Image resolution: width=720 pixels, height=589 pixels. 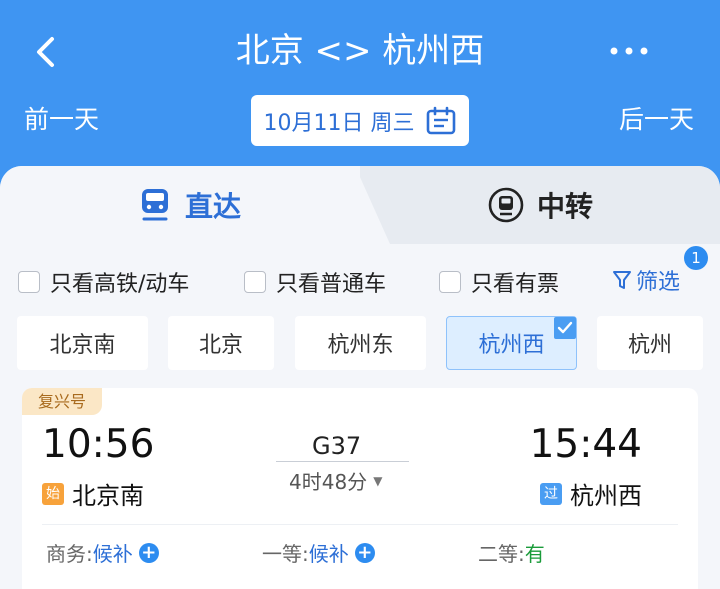 What do you see at coordinates (360, 524) in the screenshot?
I see `seat-divider` at bounding box center [360, 524].